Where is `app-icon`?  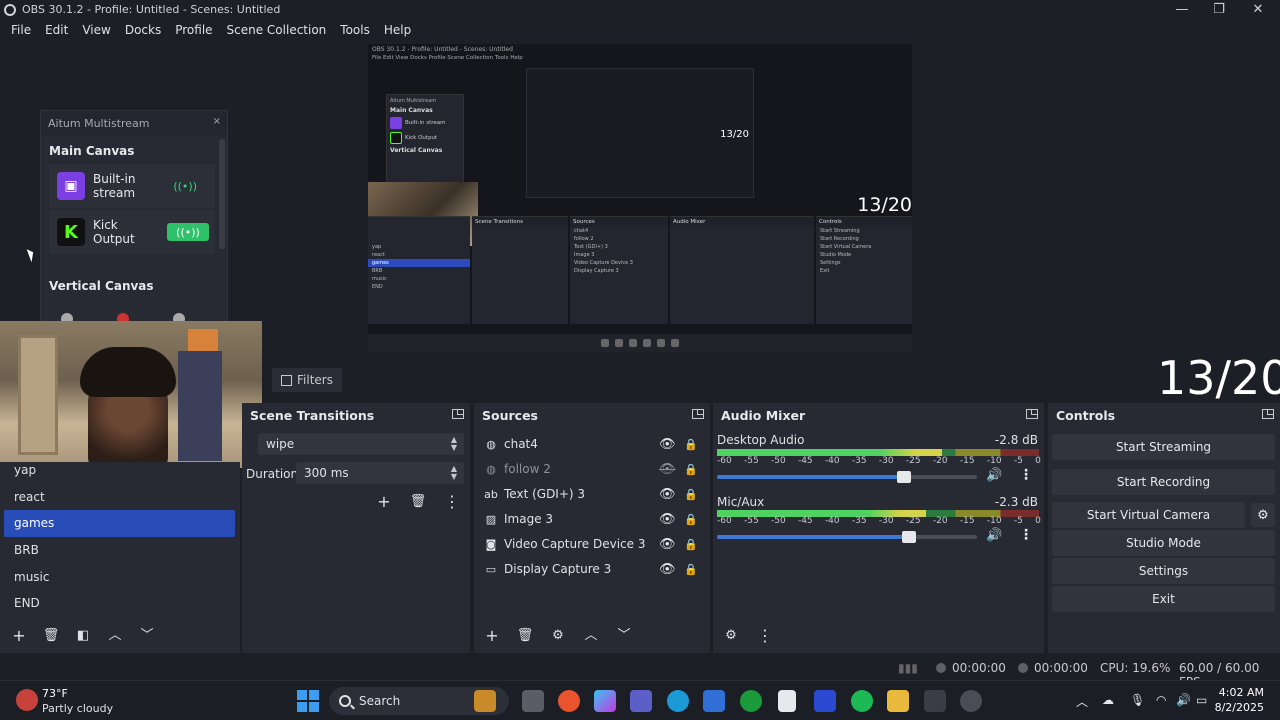 app-icon is located at coordinates (569, 701).